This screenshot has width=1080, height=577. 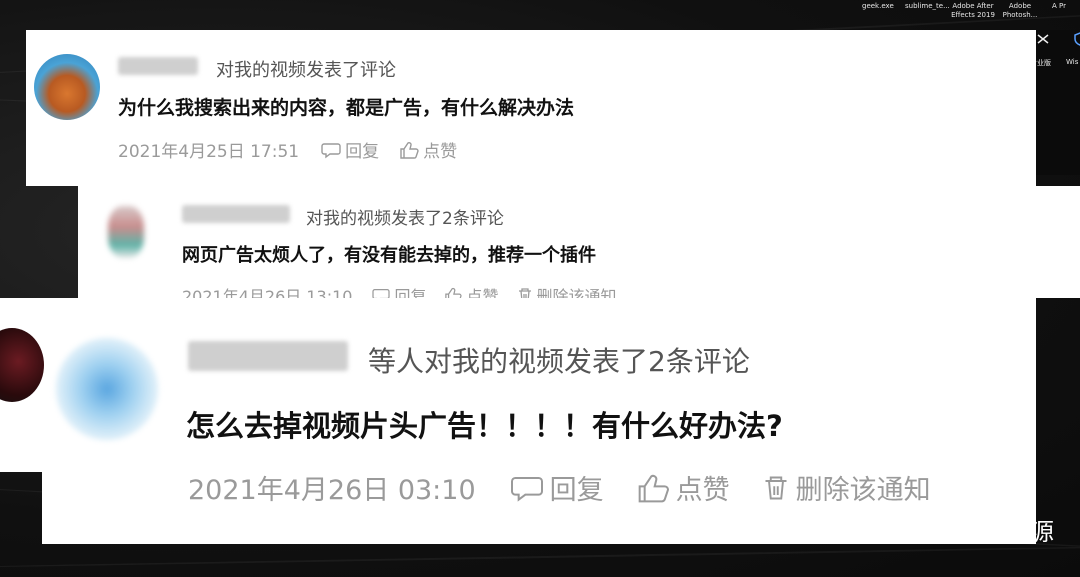 What do you see at coordinates (1055, 102) in the screenshot?
I see `desktop-area: 专业版 Wis` at bounding box center [1055, 102].